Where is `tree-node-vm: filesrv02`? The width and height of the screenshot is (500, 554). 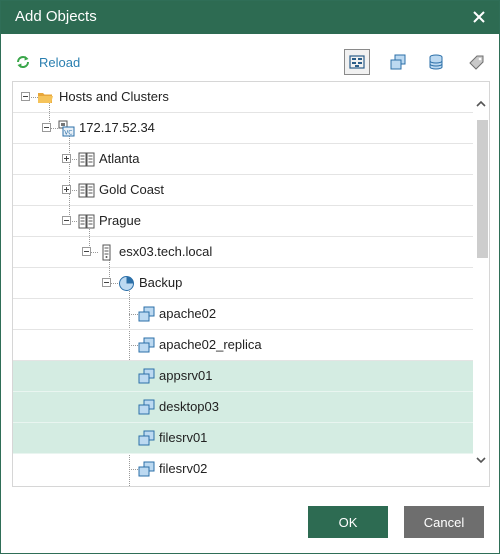 tree-node-vm: filesrv02 is located at coordinates (243, 469).